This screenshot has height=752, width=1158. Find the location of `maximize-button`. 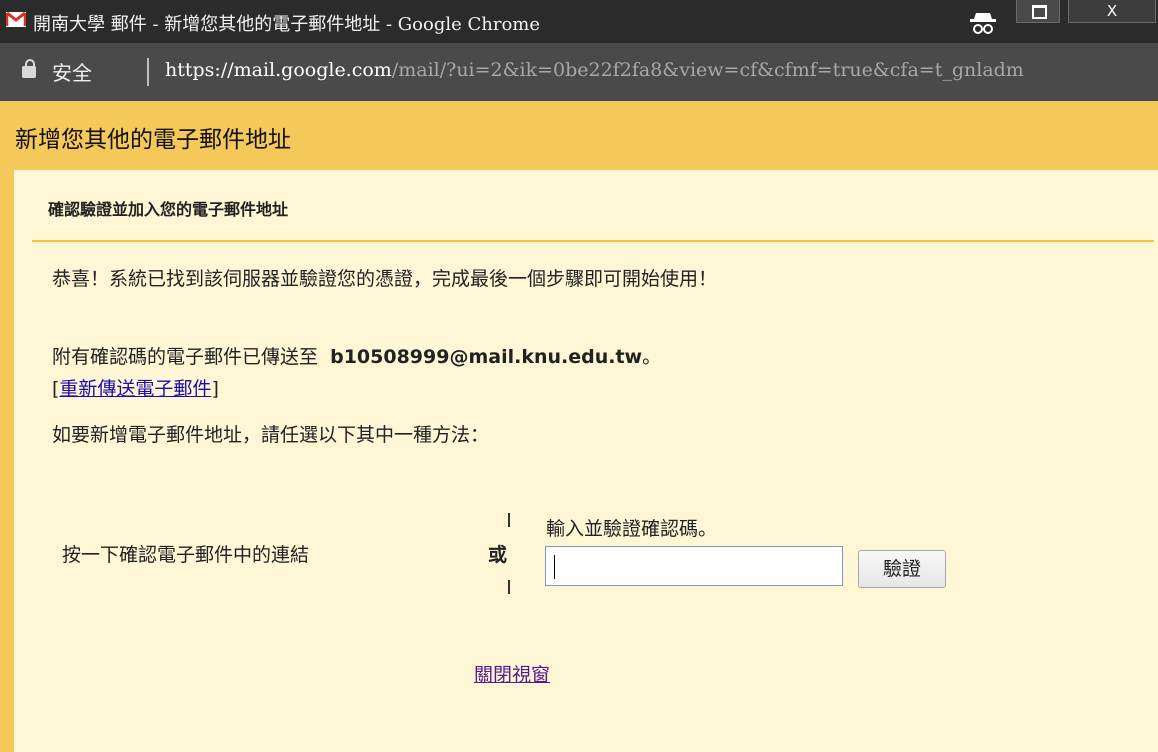

maximize-button is located at coordinates (1038, 11).